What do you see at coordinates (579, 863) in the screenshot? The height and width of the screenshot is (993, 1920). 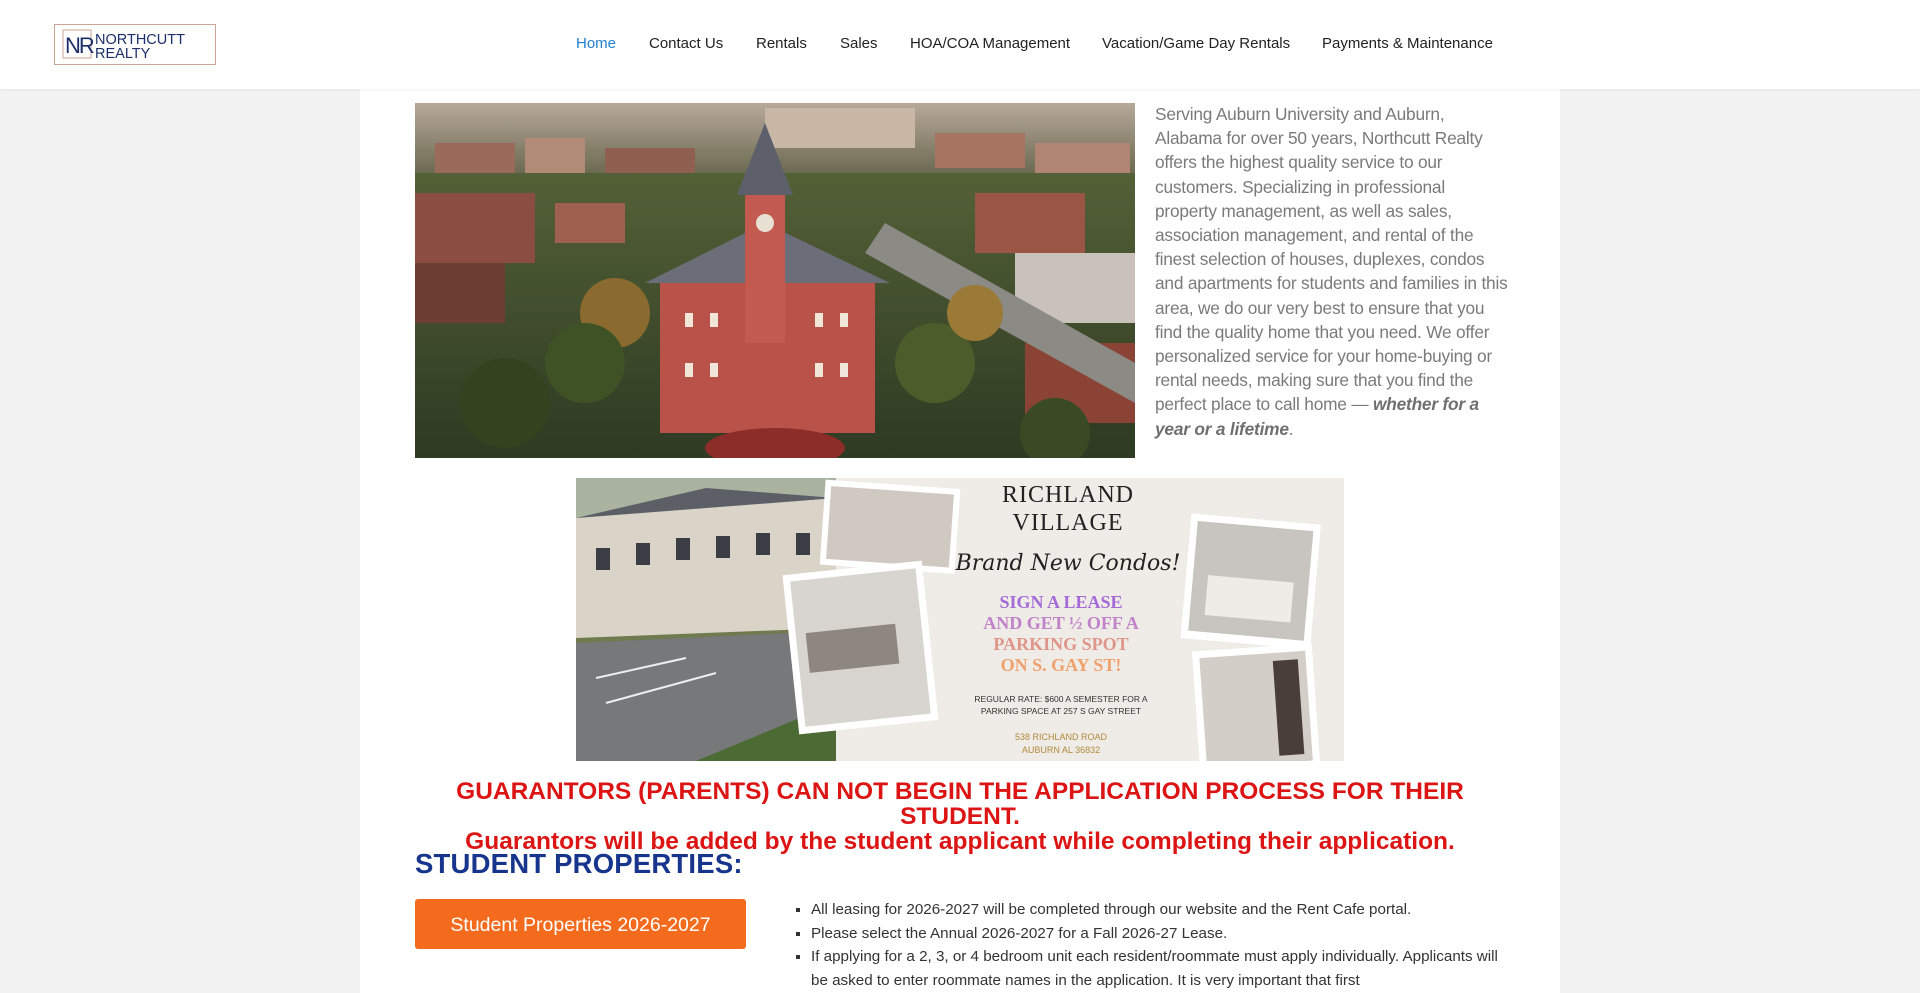 I see `student-properties-heading: STUDENT PROPERTIES:` at bounding box center [579, 863].